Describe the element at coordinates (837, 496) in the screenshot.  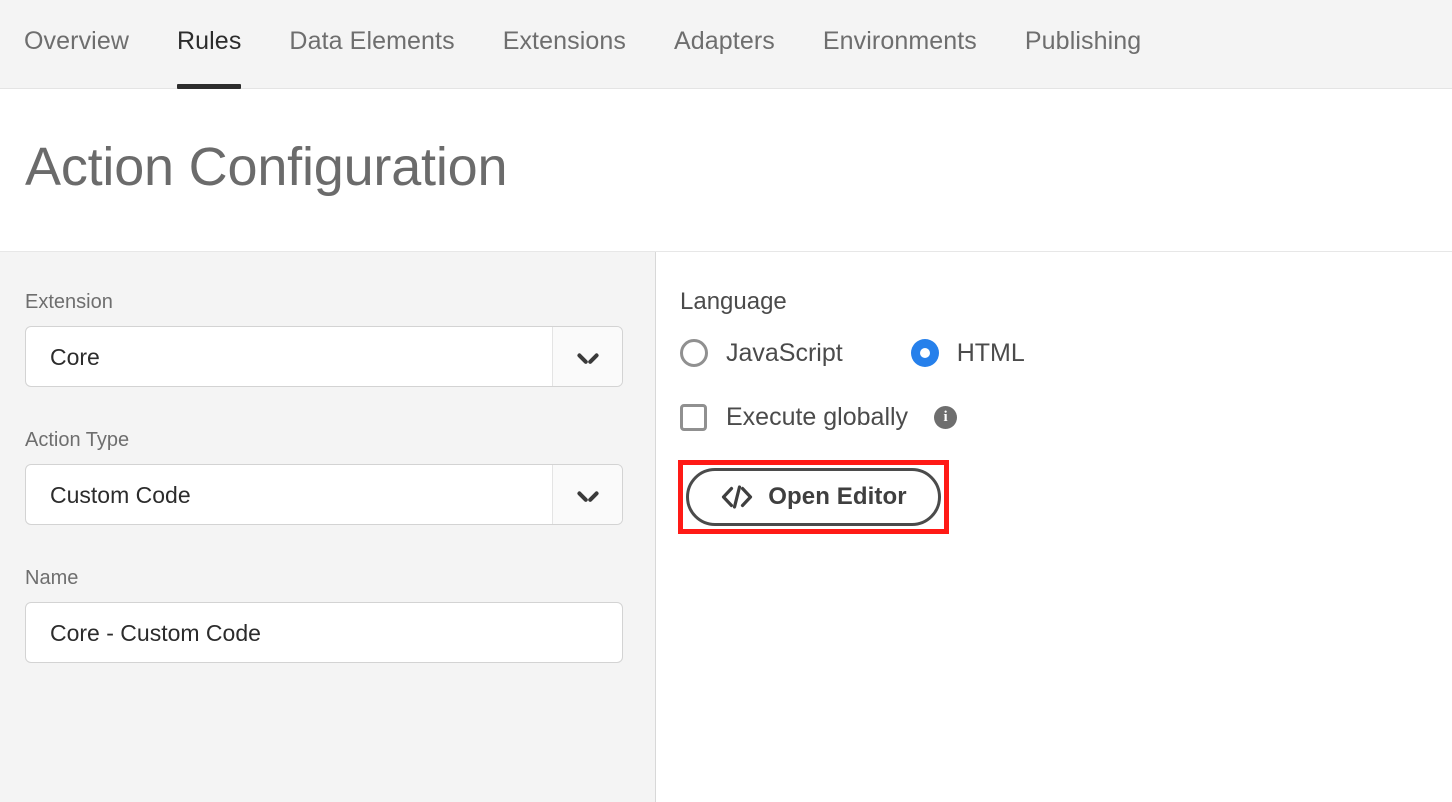
I see `open-editor-label: Open Editor` at that location.